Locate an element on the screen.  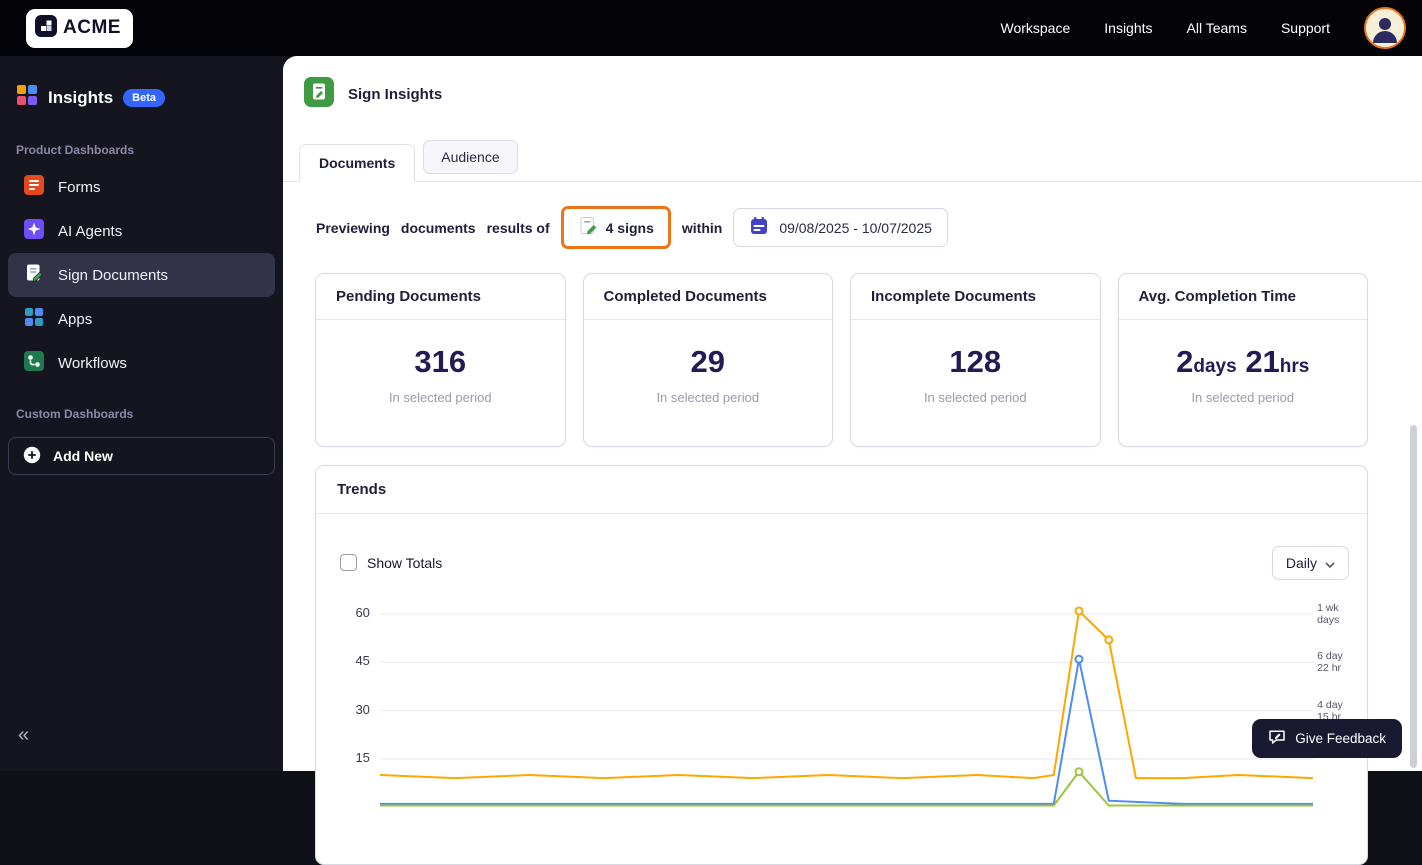
page-header: Sign Insights is located at coordinates (852, 84).